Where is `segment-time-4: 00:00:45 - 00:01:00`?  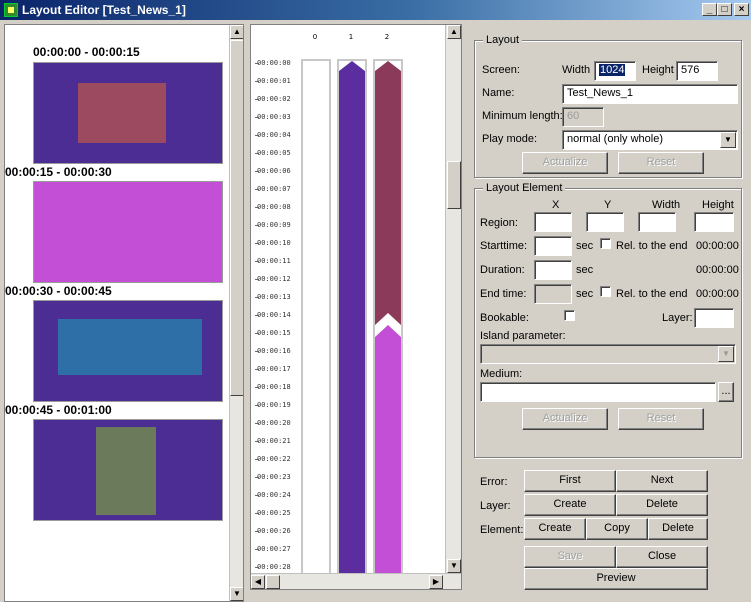
segment-time-4: 00:00:45 - 00:01:00 is located at coordinates (58, 410).